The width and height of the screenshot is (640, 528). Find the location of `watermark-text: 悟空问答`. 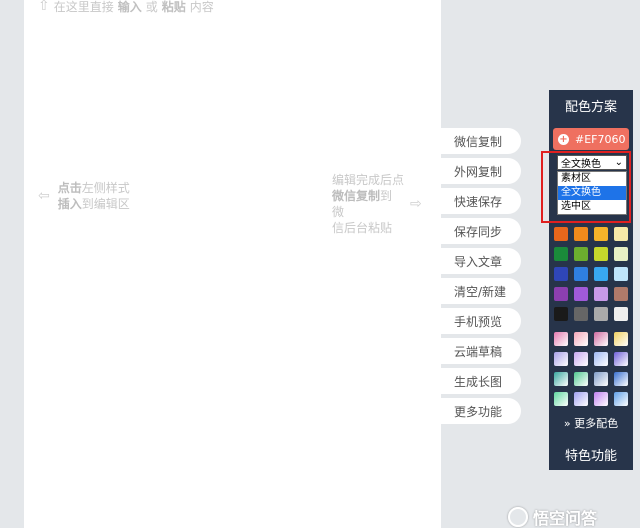

watermark-text: 悟空问答 is located at coordinates (565, 518).